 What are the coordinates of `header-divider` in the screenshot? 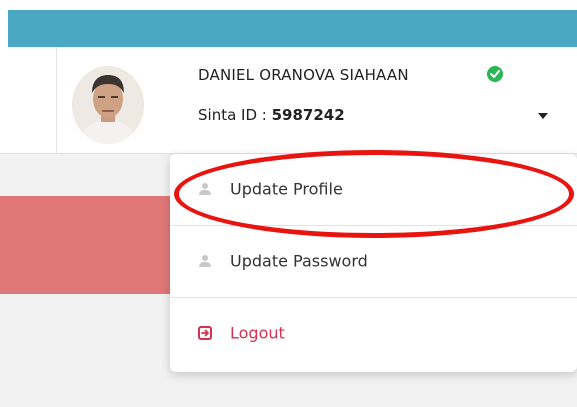 It's located at (56, 100).